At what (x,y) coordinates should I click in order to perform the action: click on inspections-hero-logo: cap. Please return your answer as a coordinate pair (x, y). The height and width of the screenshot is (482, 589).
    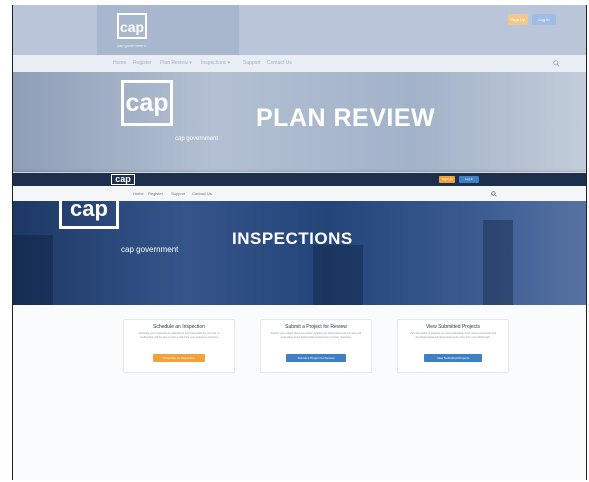
    Looking at the image, I should click on (89, 215).